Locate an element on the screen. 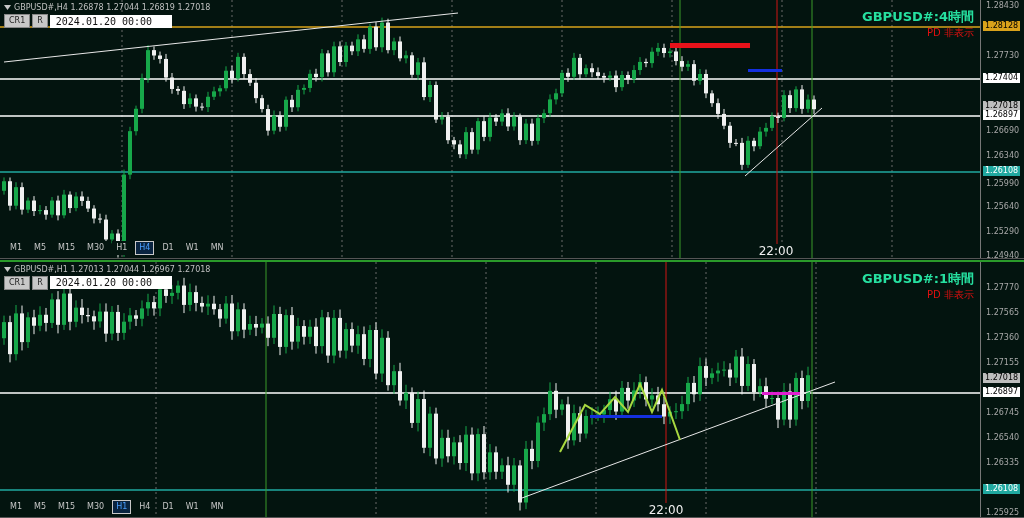 Image resolution: width=1024 pixels, height=518 pixels. axis-label: 1.27565 is located at coordinates (1003, 312).